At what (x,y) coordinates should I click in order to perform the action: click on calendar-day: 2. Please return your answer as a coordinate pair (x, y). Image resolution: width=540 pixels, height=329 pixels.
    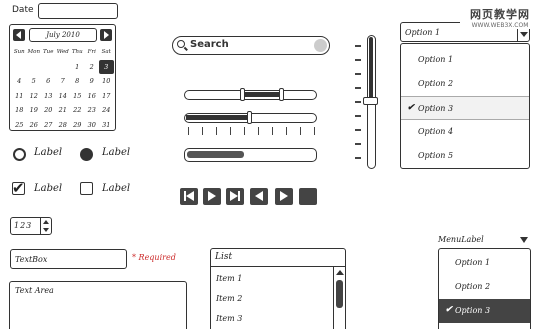
    Looking at the image, I should click on (92, 67).